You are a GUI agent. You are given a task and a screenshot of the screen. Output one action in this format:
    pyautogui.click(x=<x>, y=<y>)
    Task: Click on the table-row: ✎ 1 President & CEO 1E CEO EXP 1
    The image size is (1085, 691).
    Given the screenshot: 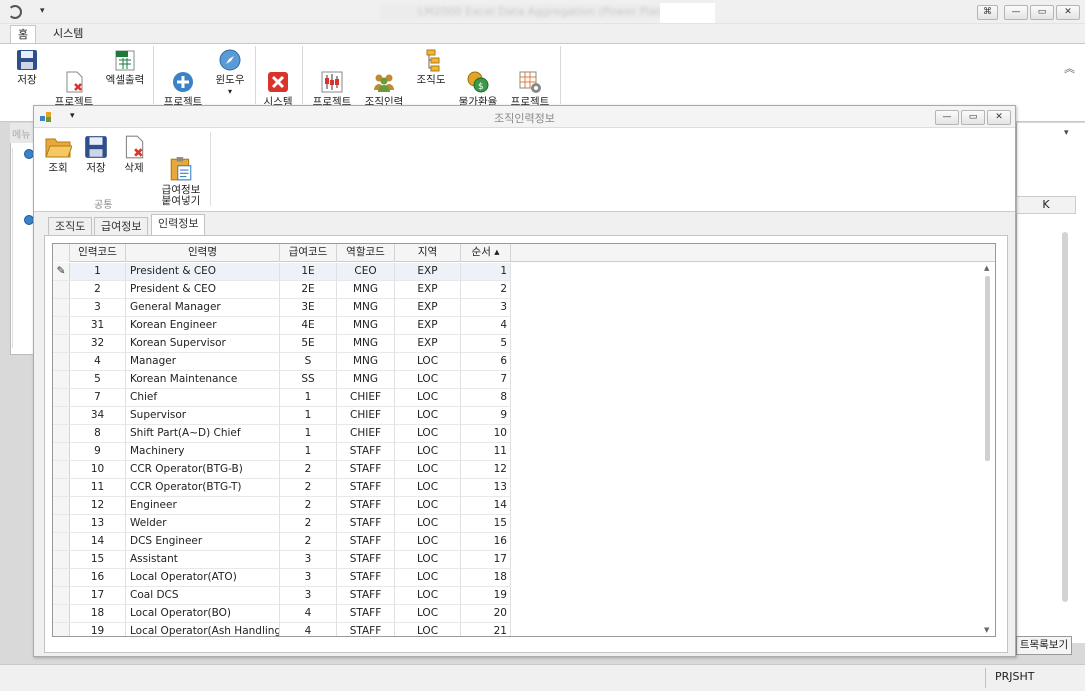 What is the action you would take?
    pyautogui.click(x=515, y=272)
    